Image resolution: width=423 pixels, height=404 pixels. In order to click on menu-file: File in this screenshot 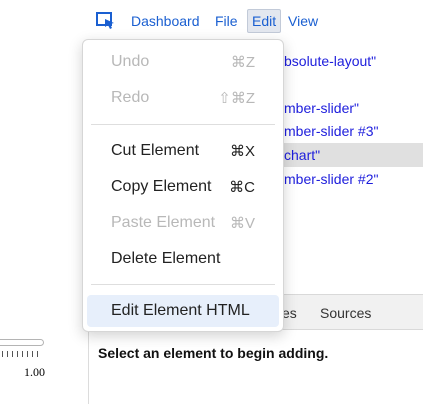, I will do `click(226, 21)`.